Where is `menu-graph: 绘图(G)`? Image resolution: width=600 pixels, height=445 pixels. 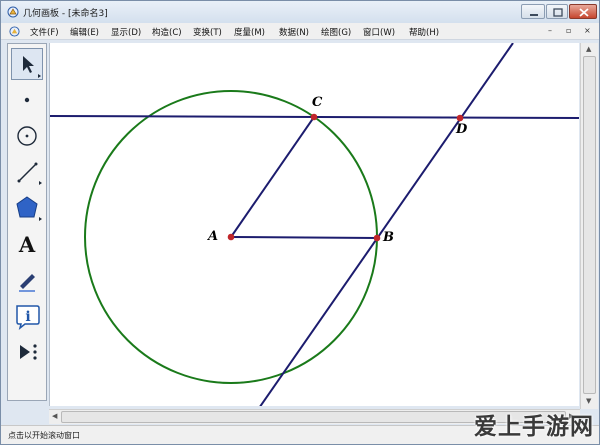 menu-graph: 绘图(G) is located at coordinates (336, 32).